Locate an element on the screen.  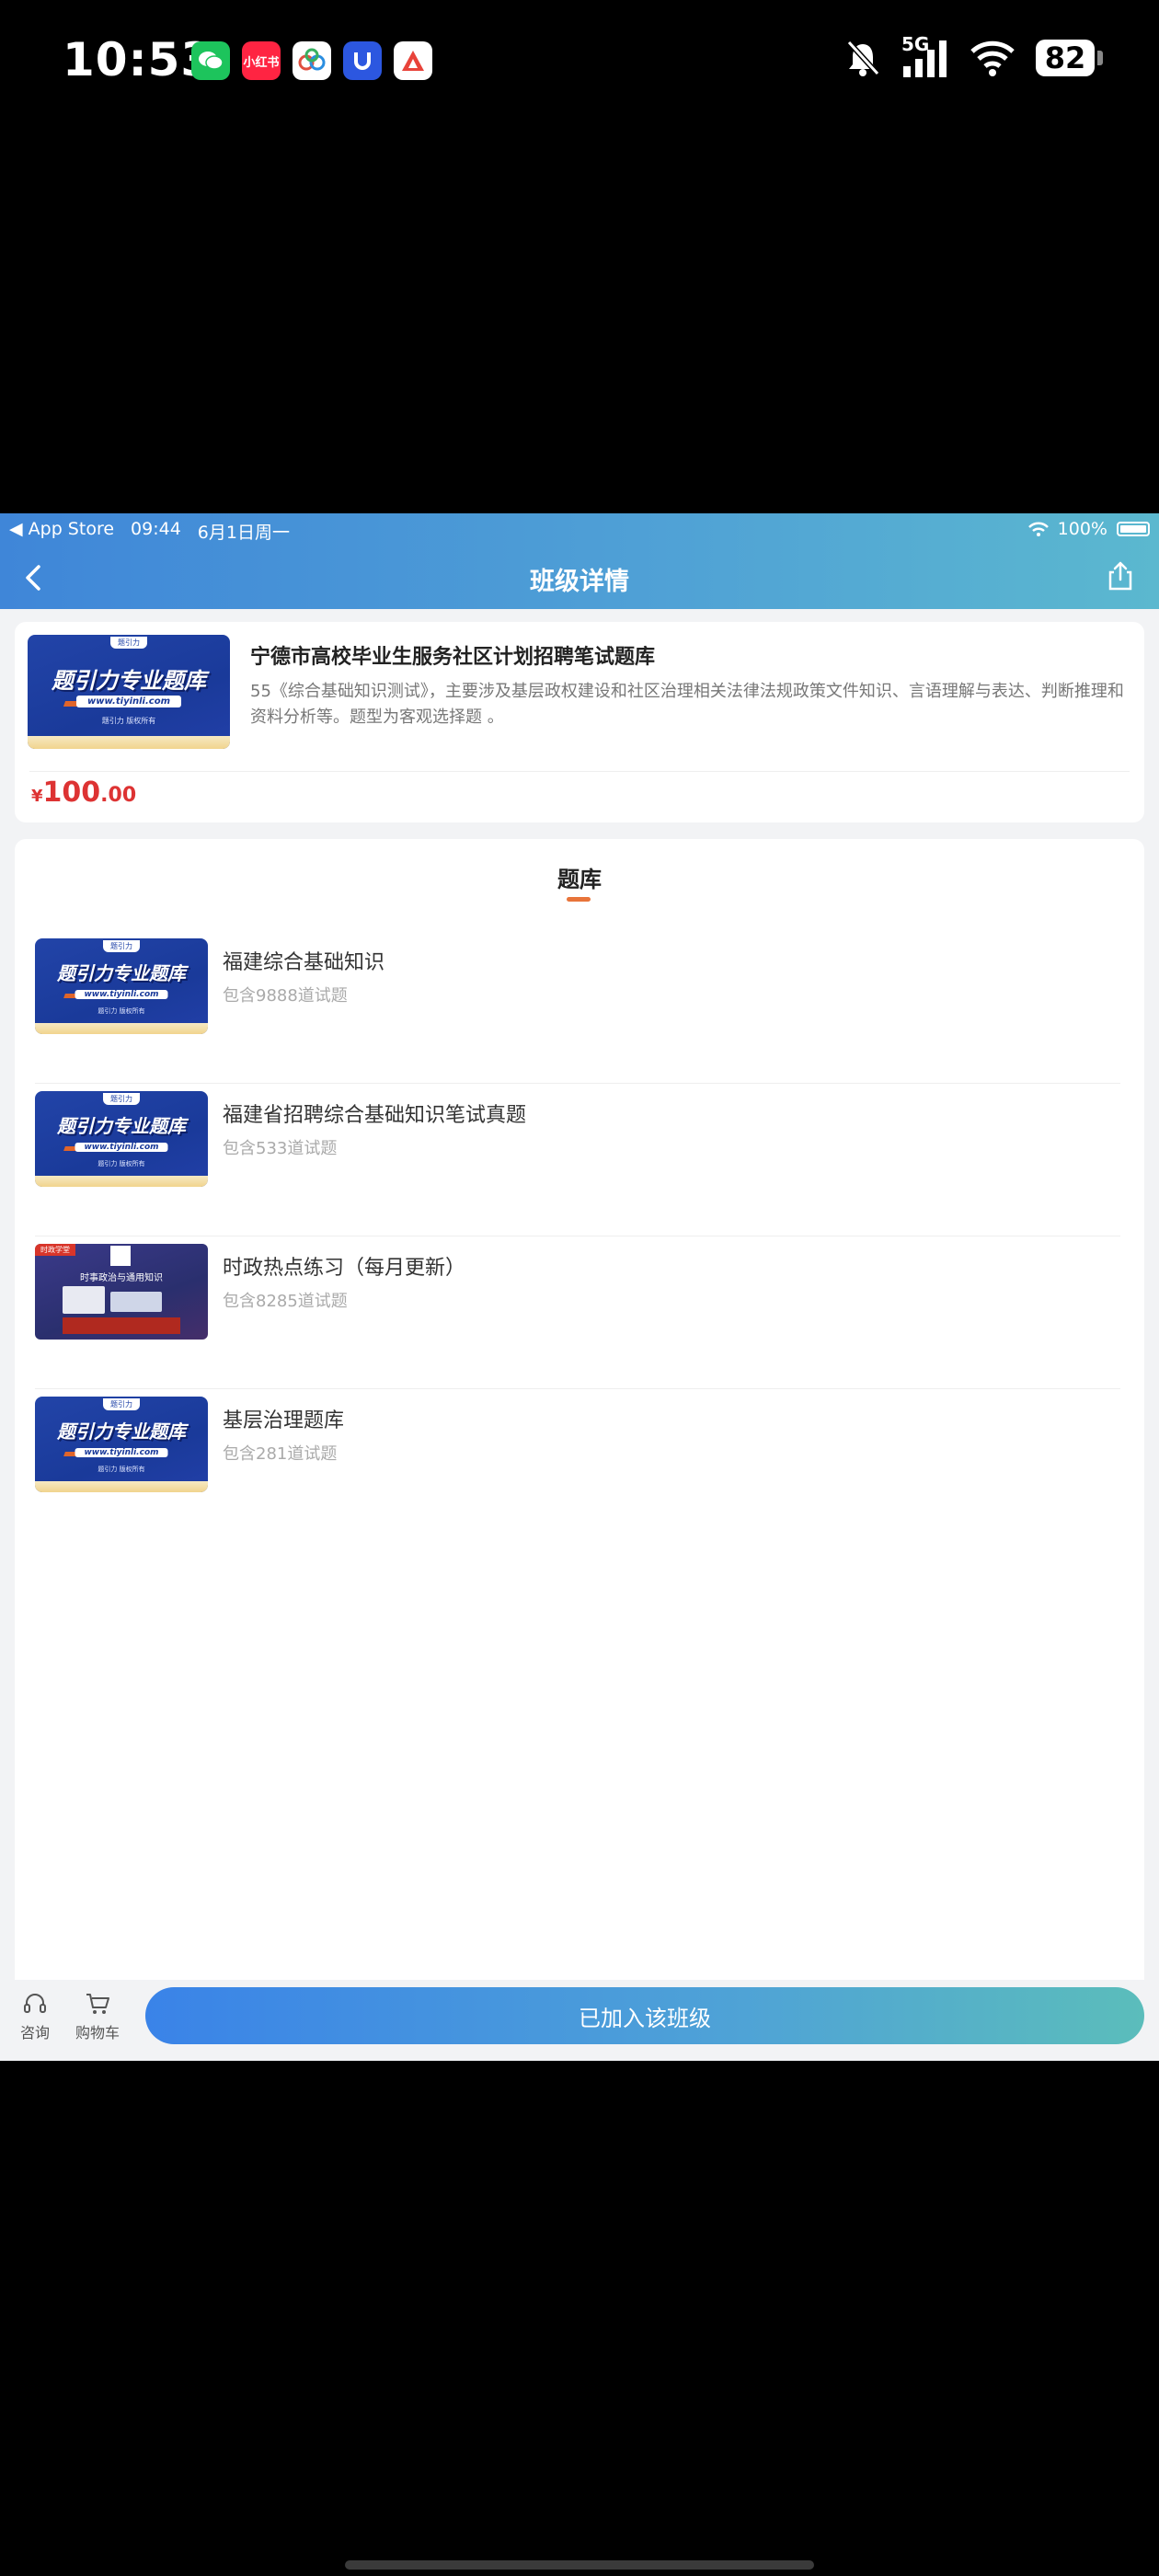
wifi-icon is located at coordinates (992, 58).